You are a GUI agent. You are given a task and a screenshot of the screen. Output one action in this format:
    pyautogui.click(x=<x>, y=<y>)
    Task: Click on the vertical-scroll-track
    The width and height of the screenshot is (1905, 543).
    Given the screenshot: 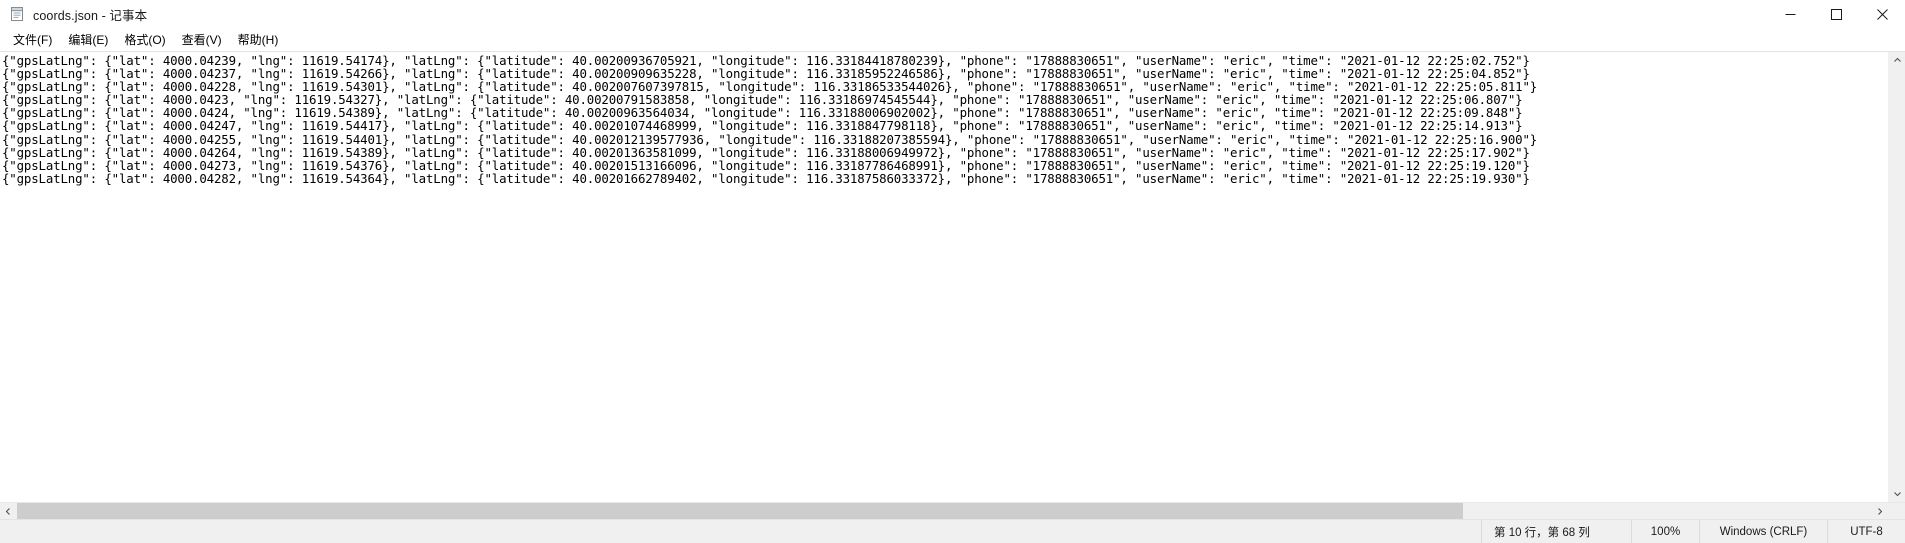 What is the action you would take?
    pyautogui.click(x=1897, y=277)
    